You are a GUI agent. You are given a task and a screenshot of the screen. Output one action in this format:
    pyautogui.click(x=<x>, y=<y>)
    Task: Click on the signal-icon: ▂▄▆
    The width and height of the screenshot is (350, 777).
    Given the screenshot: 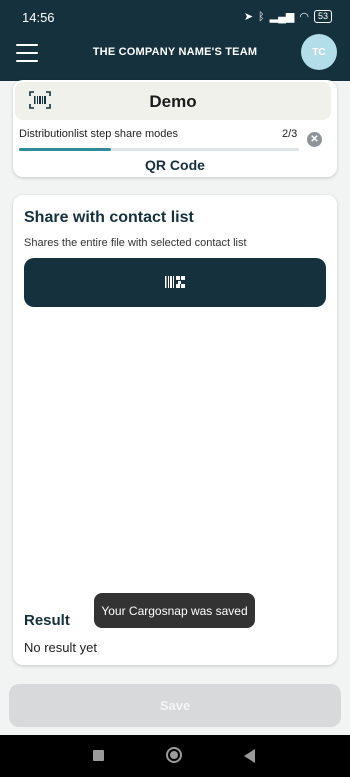 What is the action you would take?
    pyautogui.click(x=282, y=17)
    